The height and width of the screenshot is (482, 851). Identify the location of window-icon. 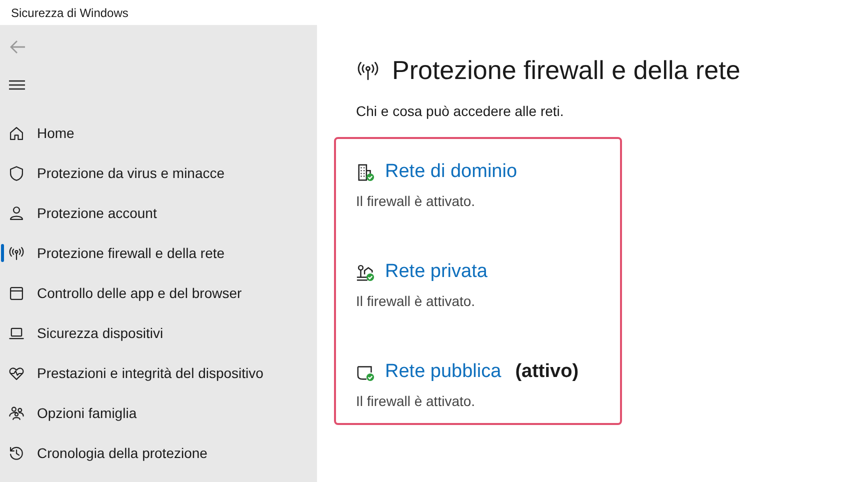
(16, 293).